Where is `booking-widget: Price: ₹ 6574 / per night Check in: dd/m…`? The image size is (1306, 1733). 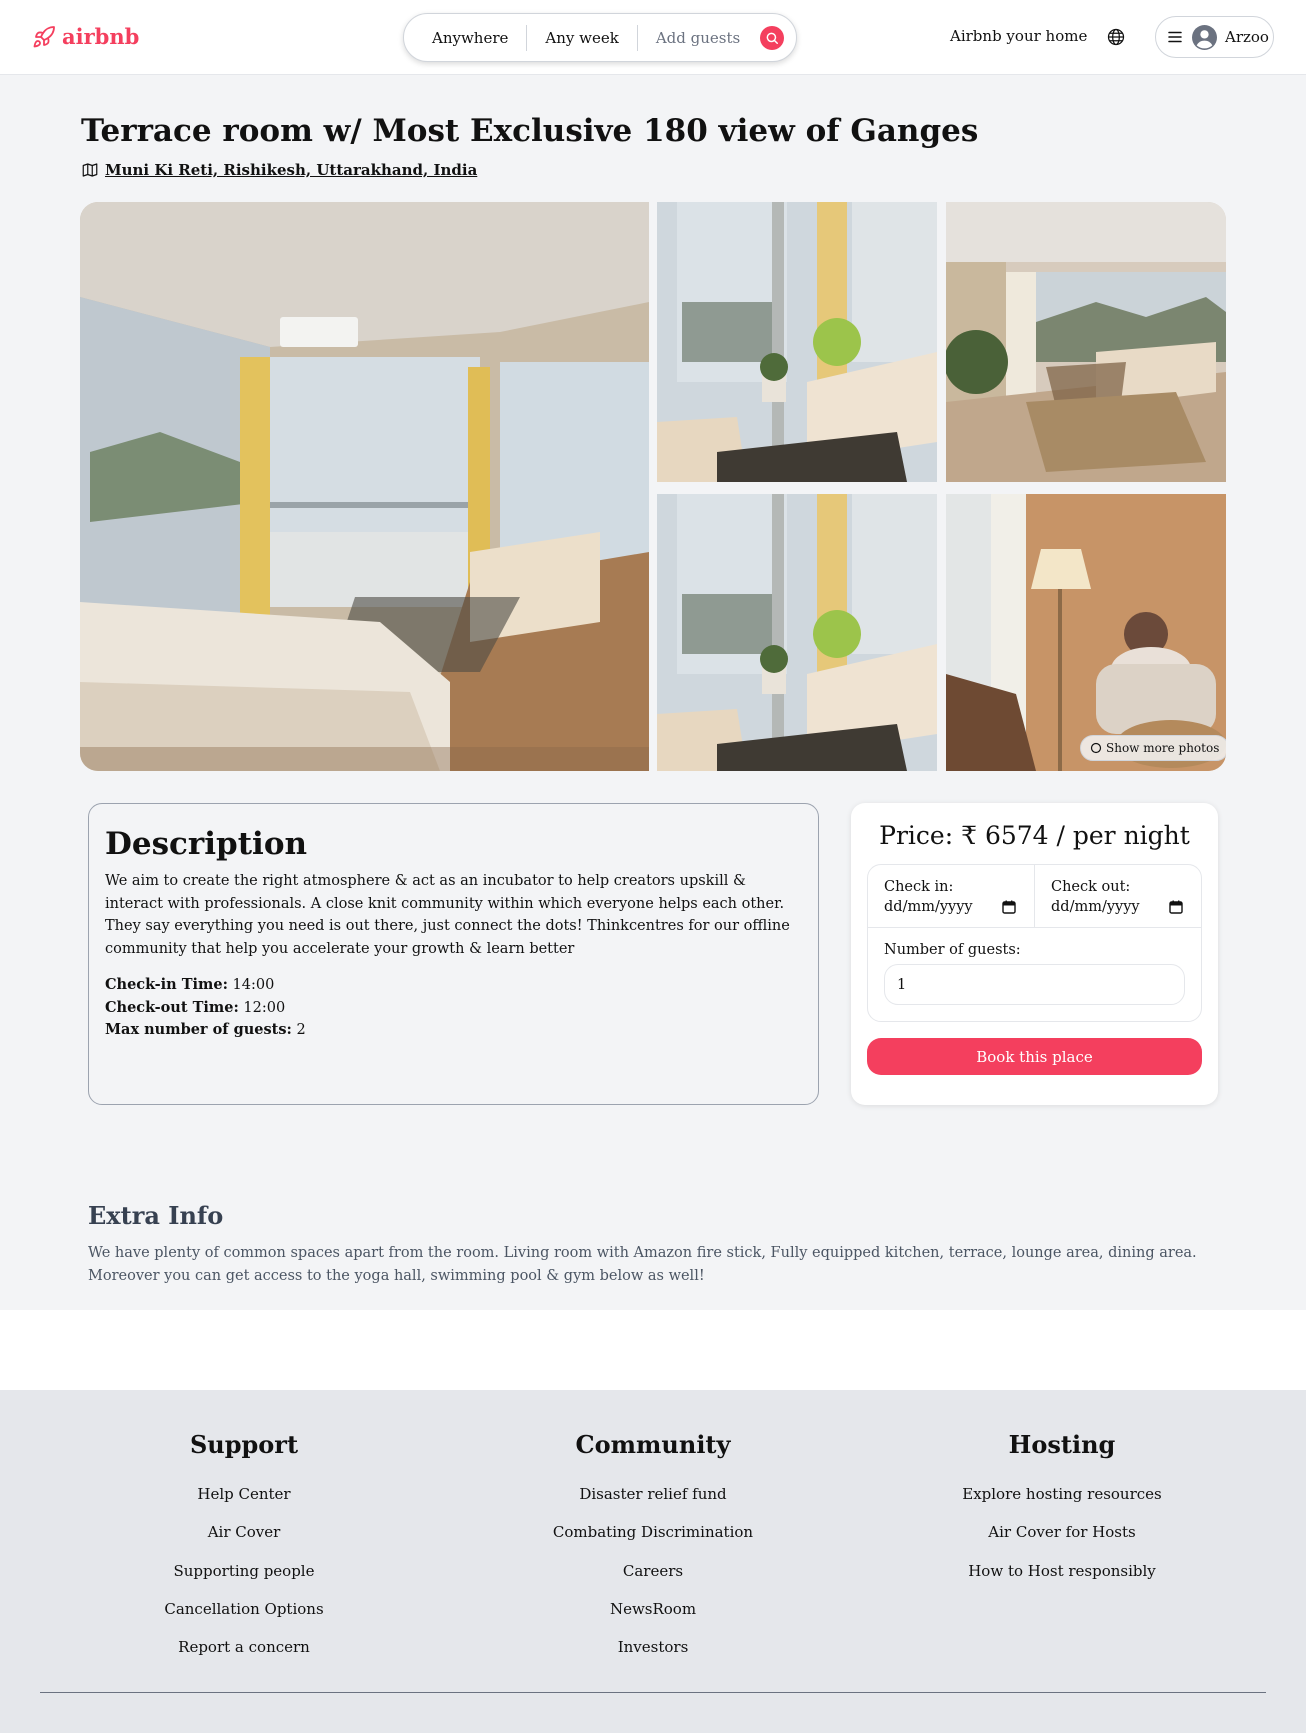 booking-widget: Price: ₹ 6574 / per night Check in: dd/m… is located at coordinates (1034, 954).